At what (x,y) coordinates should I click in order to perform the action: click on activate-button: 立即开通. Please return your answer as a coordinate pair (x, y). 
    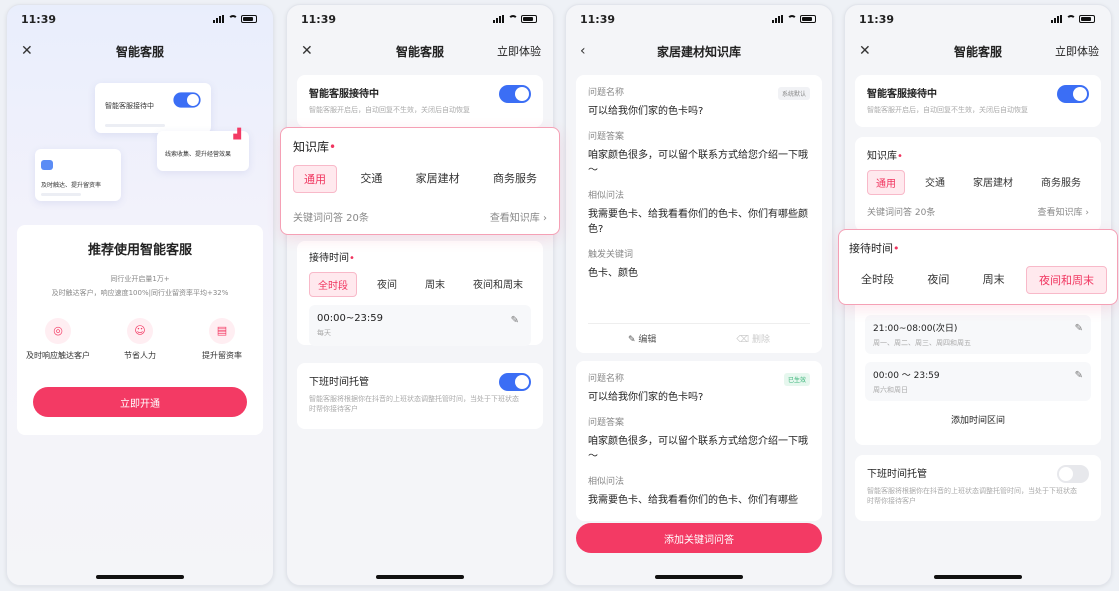
    Looking at the image, I should click on (140, 402).